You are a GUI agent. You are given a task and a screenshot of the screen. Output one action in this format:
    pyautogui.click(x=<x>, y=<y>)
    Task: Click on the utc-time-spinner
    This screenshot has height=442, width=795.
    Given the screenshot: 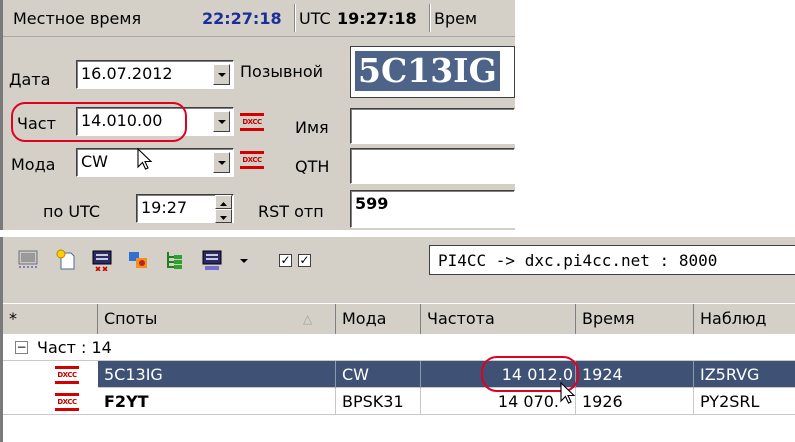 What is the action you would take?
    pyautogui.click(x=223, y=209)
    